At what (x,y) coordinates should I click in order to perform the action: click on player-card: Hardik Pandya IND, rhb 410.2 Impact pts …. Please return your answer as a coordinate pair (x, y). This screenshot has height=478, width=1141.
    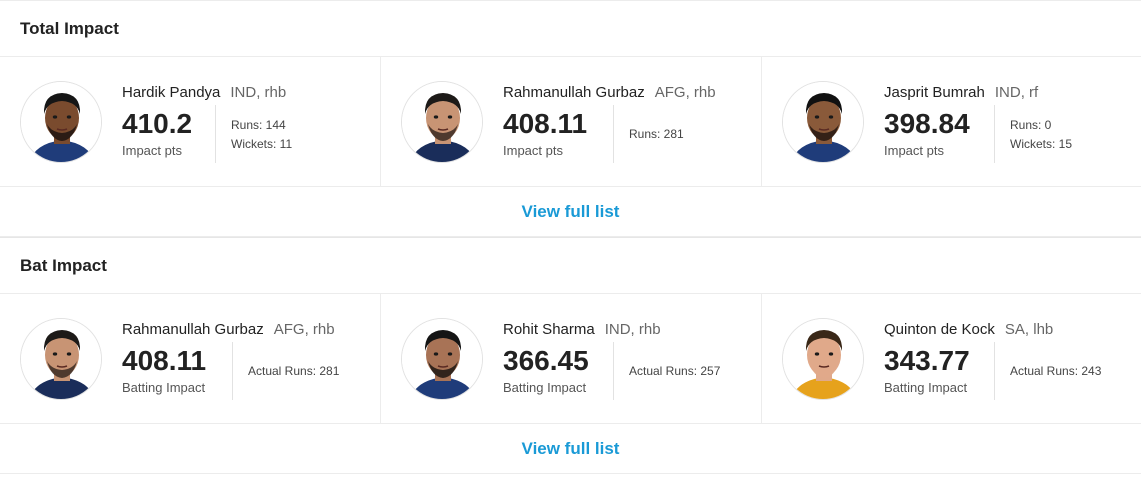
    Looking at the image, I should click on (190, 122).